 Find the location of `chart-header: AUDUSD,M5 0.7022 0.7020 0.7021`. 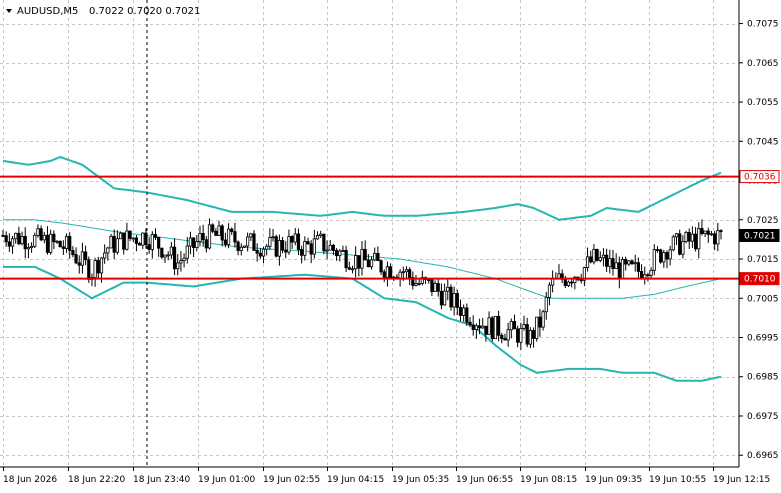

chart-header: AUDUSD,M5 0.7022 0.7020 0.7021 is located at coordinates (103, 11).